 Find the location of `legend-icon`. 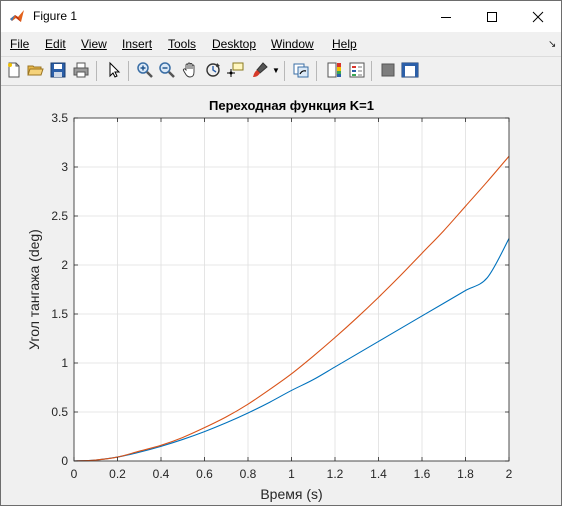

legend-icon is located at coordinates (357, 70).